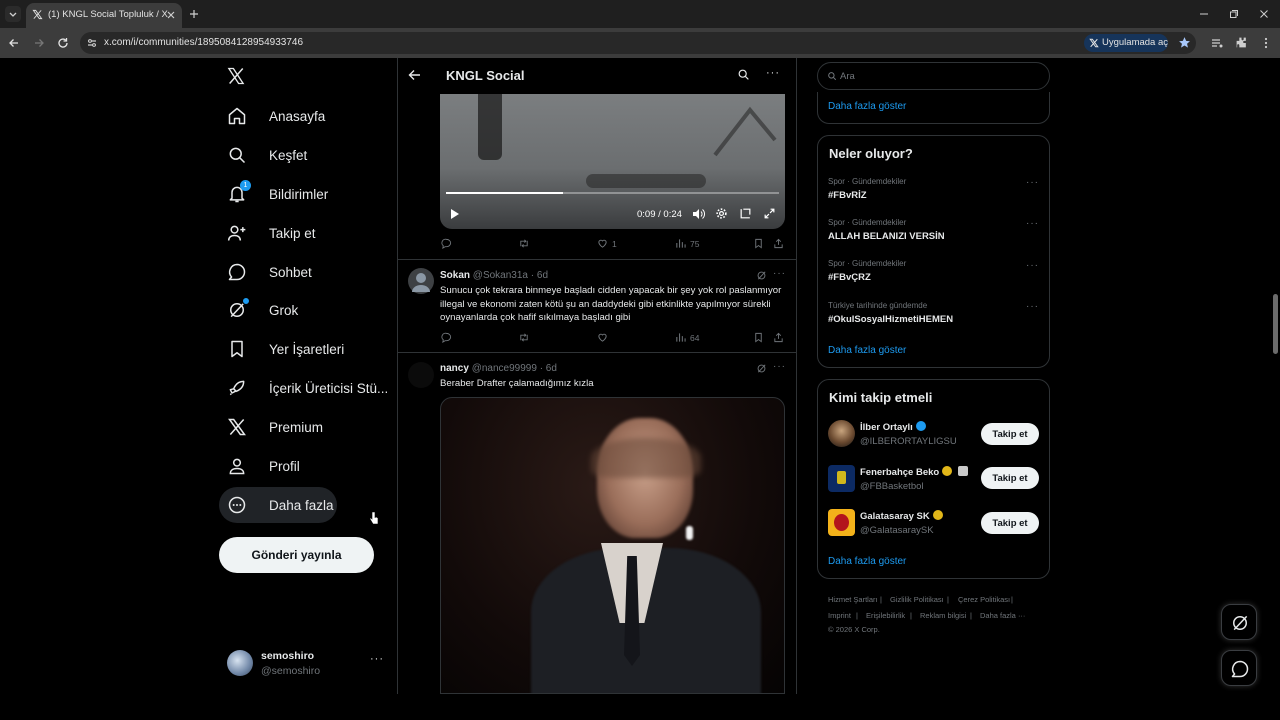 This screenshot has width=1280, height=720. I want to click on page-scrollbar, so click(1275, 376).